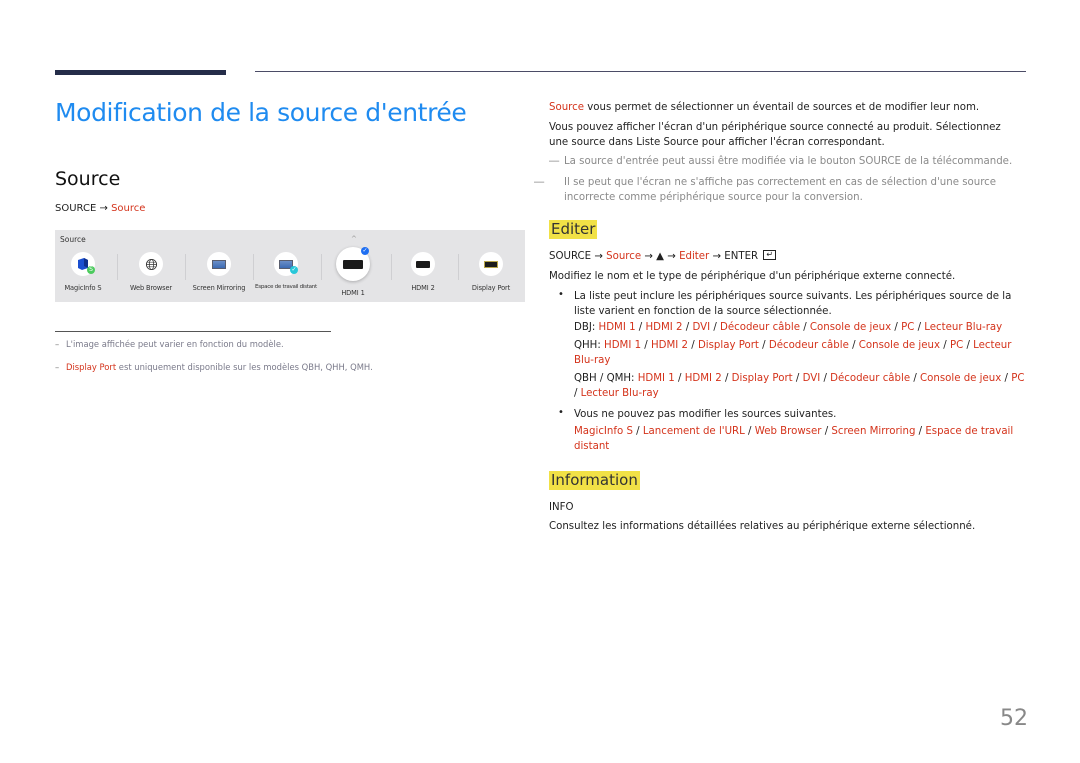 The height and width of the screenshot is (763, 1080). What do you see at coordinates (73, 239) in the screenshot?
I see `source-panel-label: Source` at bounding box center [73, 239].